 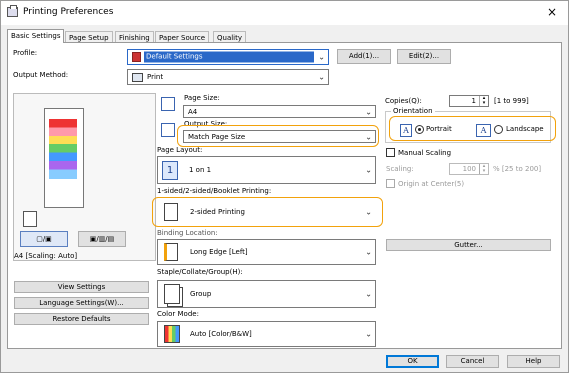 What do you see at coordinates (278, 136) in the screenshot?
I see `output-size-highlight` at bounding box center [278, 136].